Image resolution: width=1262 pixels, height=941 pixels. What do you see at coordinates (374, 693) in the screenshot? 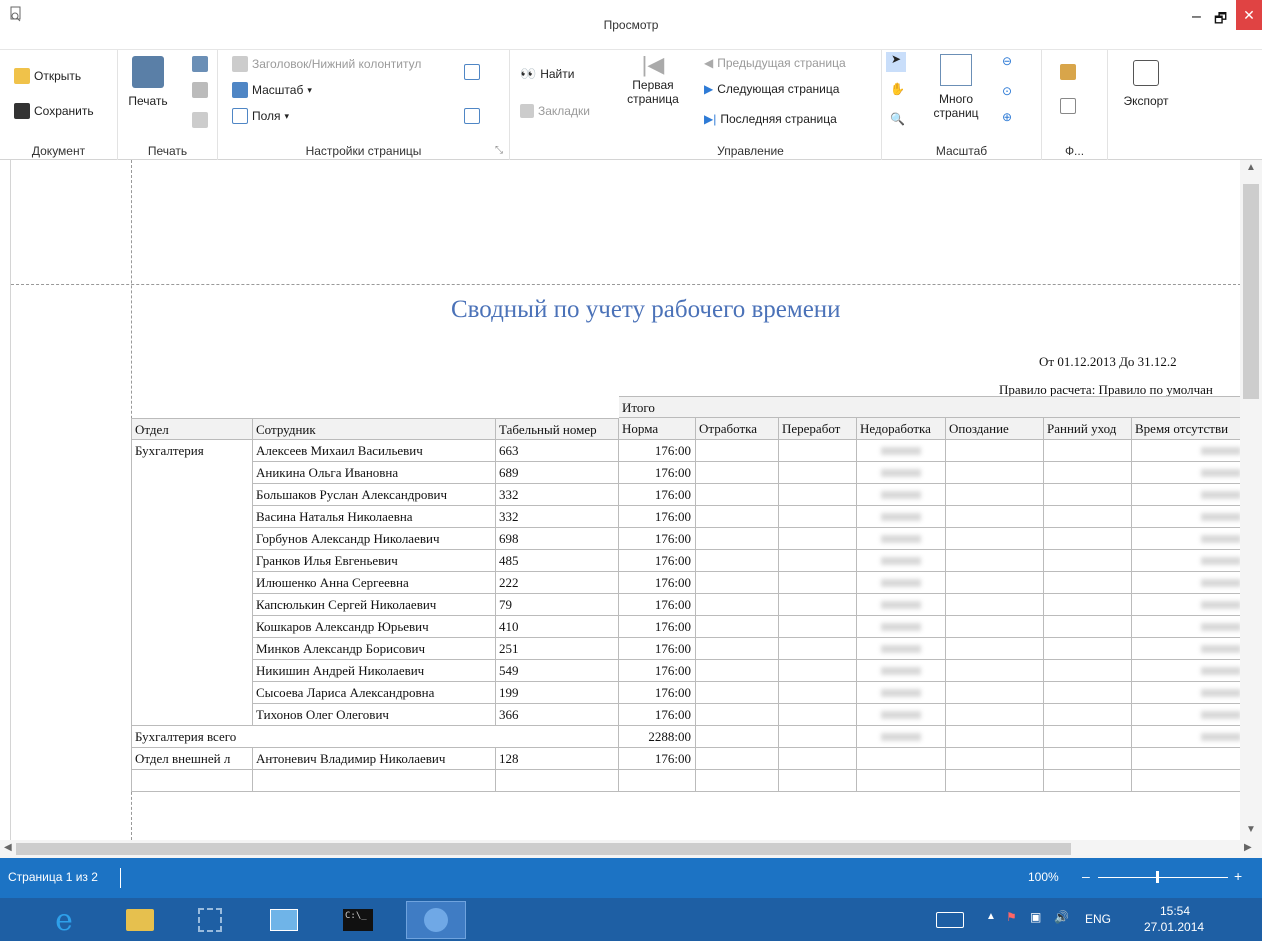
I see `table-cell-name: Сысоева Лариса Александровна` at bounding box center [374, 693].